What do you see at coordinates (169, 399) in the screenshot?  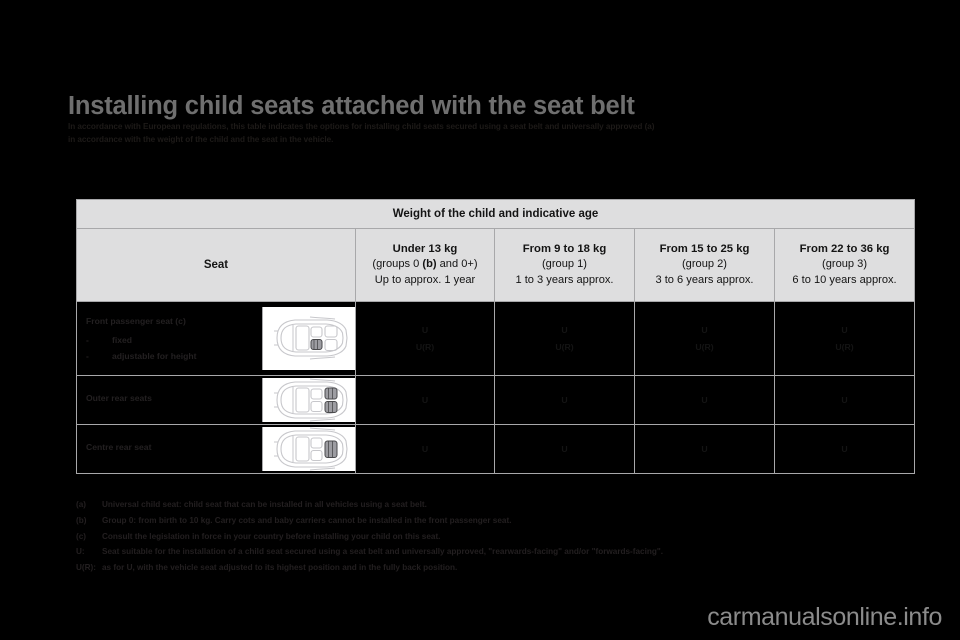 I see `row-1-label-text: Outer rear seats` at bounding box center [169, 399].